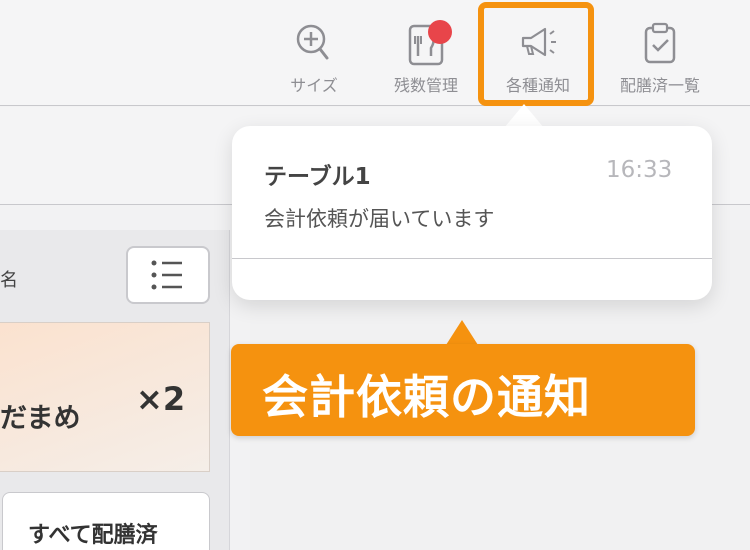 The width and height of the screenshot is (750, 550). Describe the element at coordinates (93, 535) in the screenshot. I see `serve-all-label: すべて配膳済` at that location.